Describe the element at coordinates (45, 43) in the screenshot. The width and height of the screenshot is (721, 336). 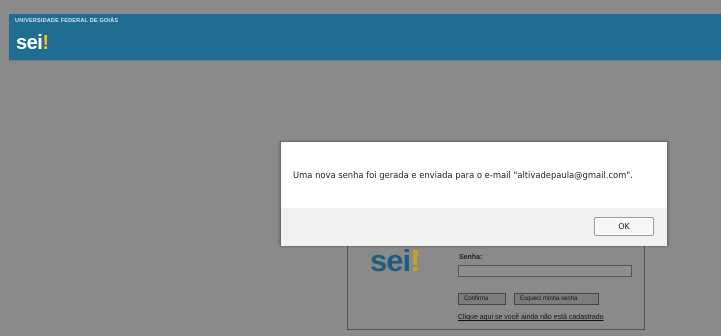
I see `logo-mark: !` at that location.